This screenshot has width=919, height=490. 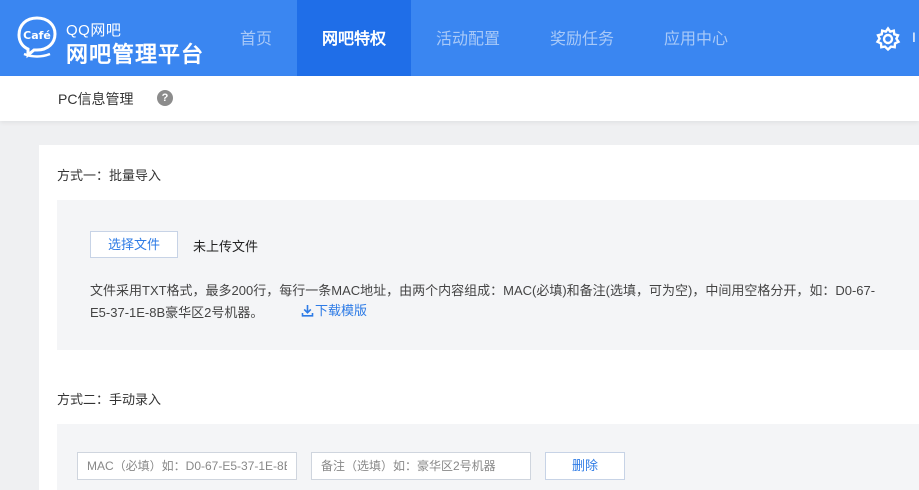 I want to click on delete-button: 删除, so click(x=585, y=466).